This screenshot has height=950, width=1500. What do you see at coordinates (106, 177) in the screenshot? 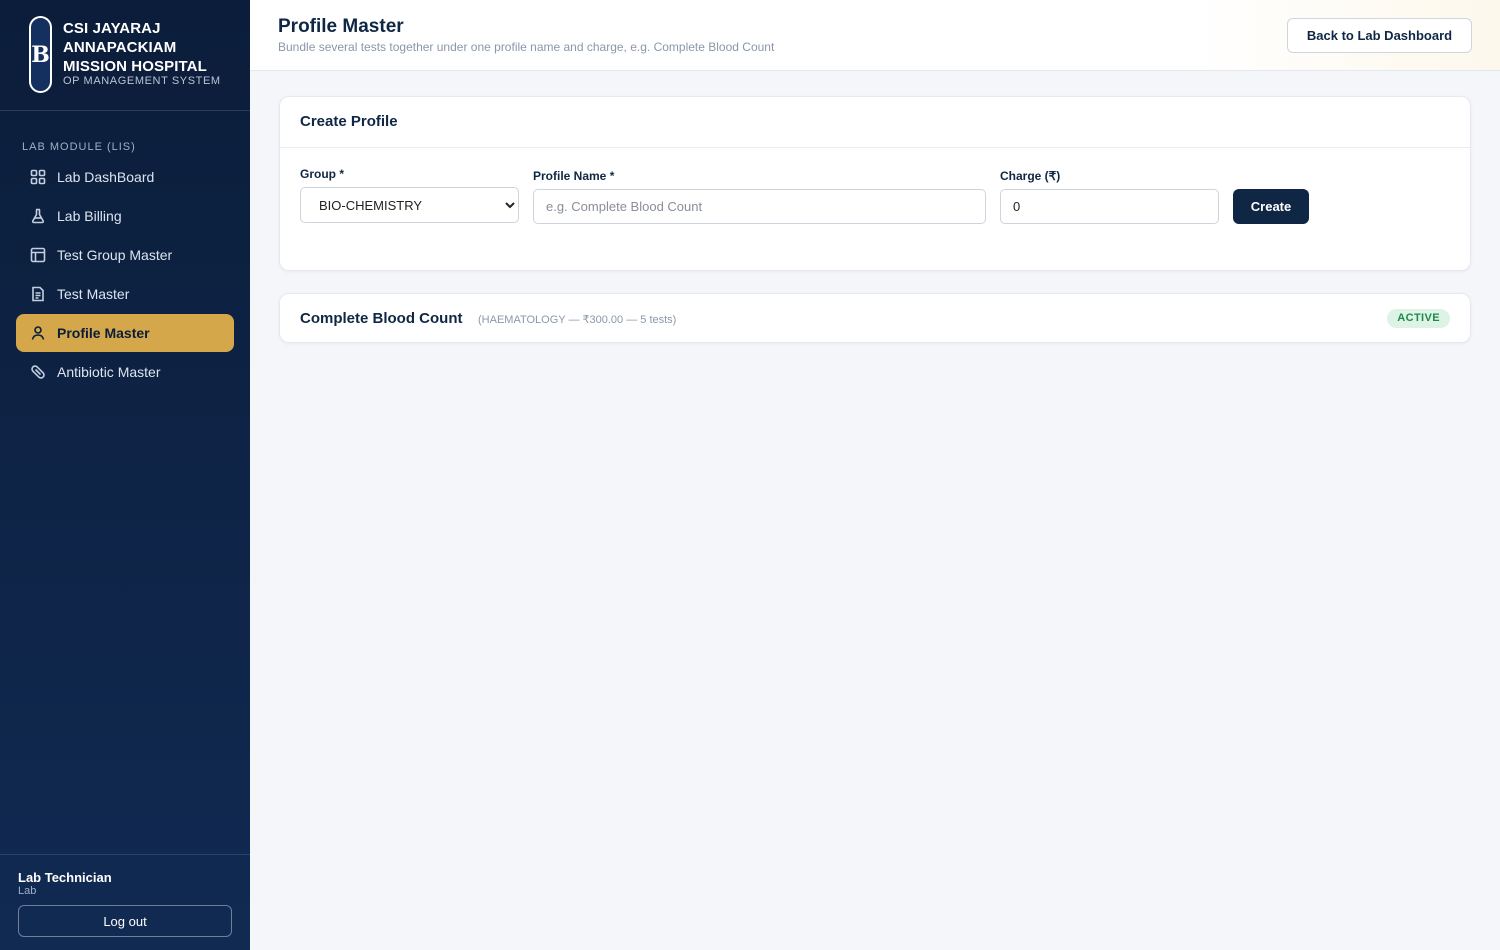
I see `sidebar-item-label: Lab DashBoard` at bounding box center [106, 177].